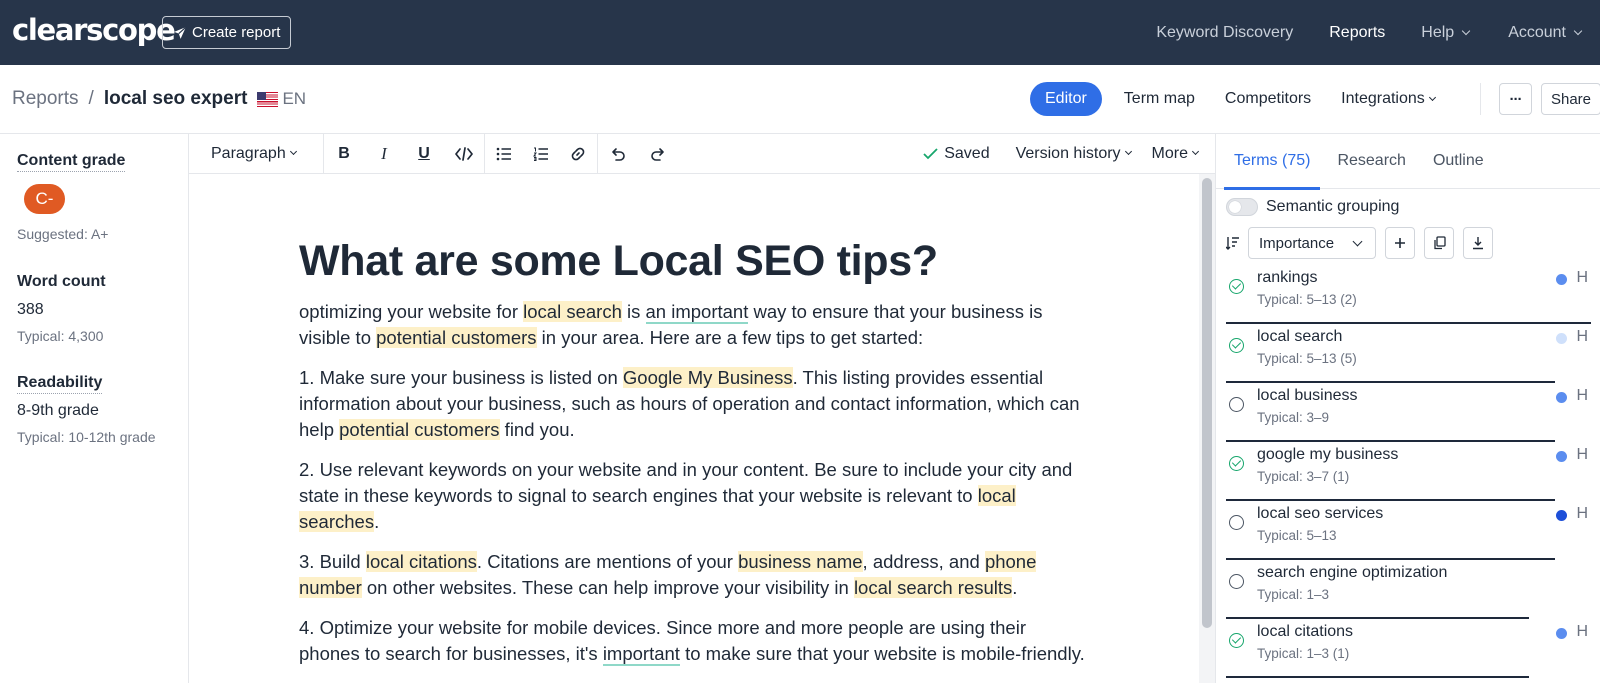 Image resolution: width=1600 pixels, height=683 pixels. What do you see at coordinates (61, 281) in the screenshot?
I see `word-count-label: Word count` at bounding box center [61, 281].